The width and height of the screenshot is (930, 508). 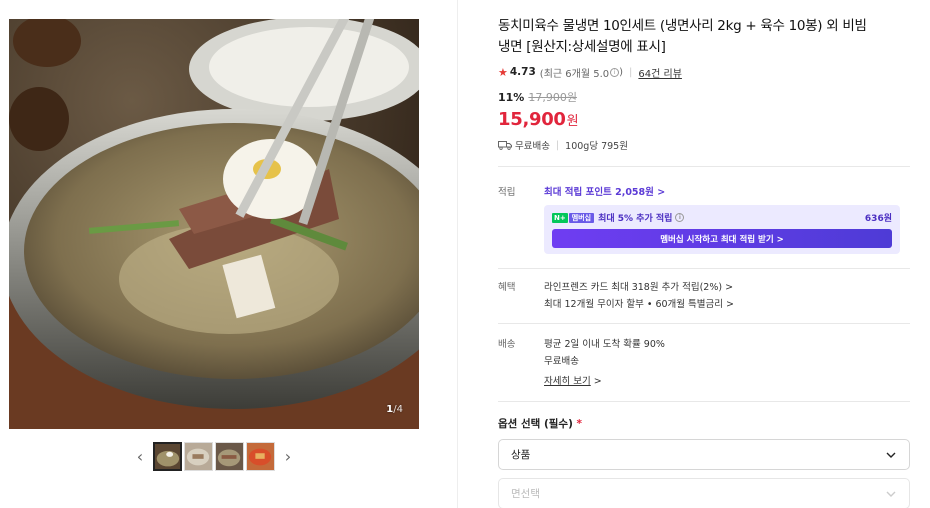 I want to click on delivery-fee: 무료배송, so click(x=561, y=361).